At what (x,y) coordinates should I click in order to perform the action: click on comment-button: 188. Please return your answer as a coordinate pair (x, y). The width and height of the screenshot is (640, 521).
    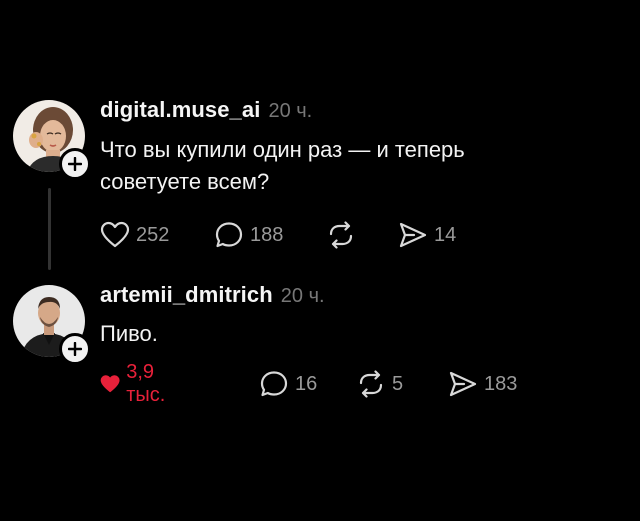
    Looking at the image, I should click on (248, 235).